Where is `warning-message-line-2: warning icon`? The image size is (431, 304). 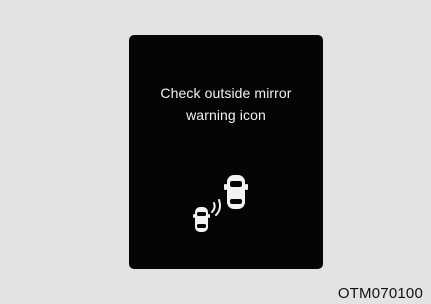 warning-message-line-2: warning icon is located at coordinates (226, 115).